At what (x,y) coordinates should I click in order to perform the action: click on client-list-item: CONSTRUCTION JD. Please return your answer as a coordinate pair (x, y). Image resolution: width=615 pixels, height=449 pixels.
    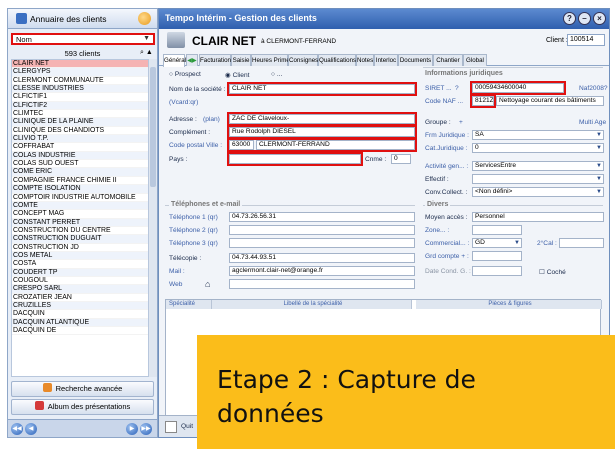
    Looking at the image, I should click on (80, 248).